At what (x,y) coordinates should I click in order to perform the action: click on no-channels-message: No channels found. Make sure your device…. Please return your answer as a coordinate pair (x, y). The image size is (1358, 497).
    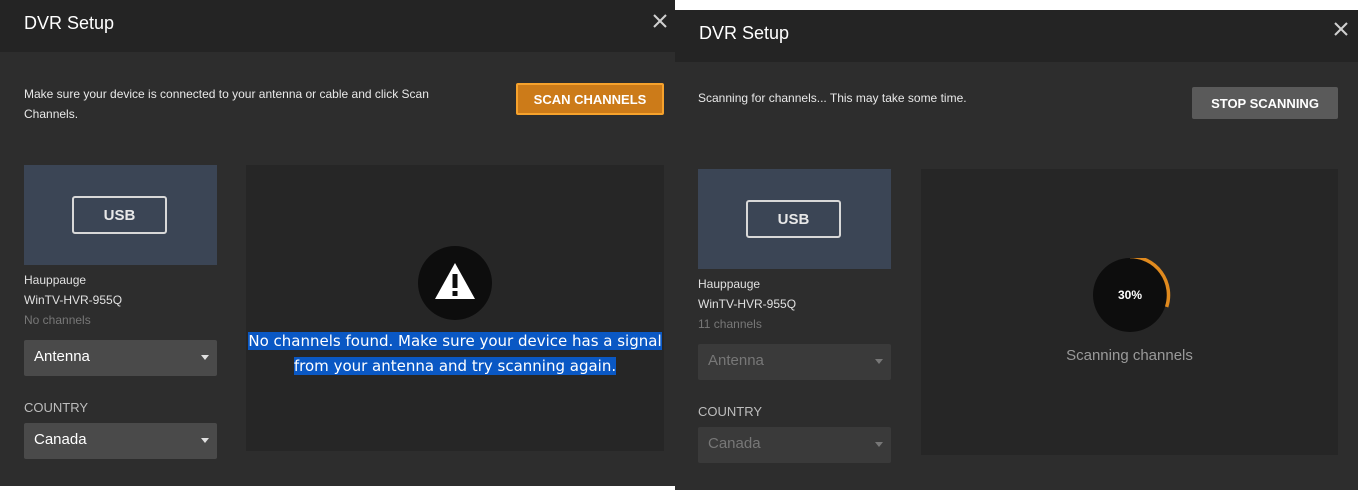
    Looking at the image, I should click on (455, 354).